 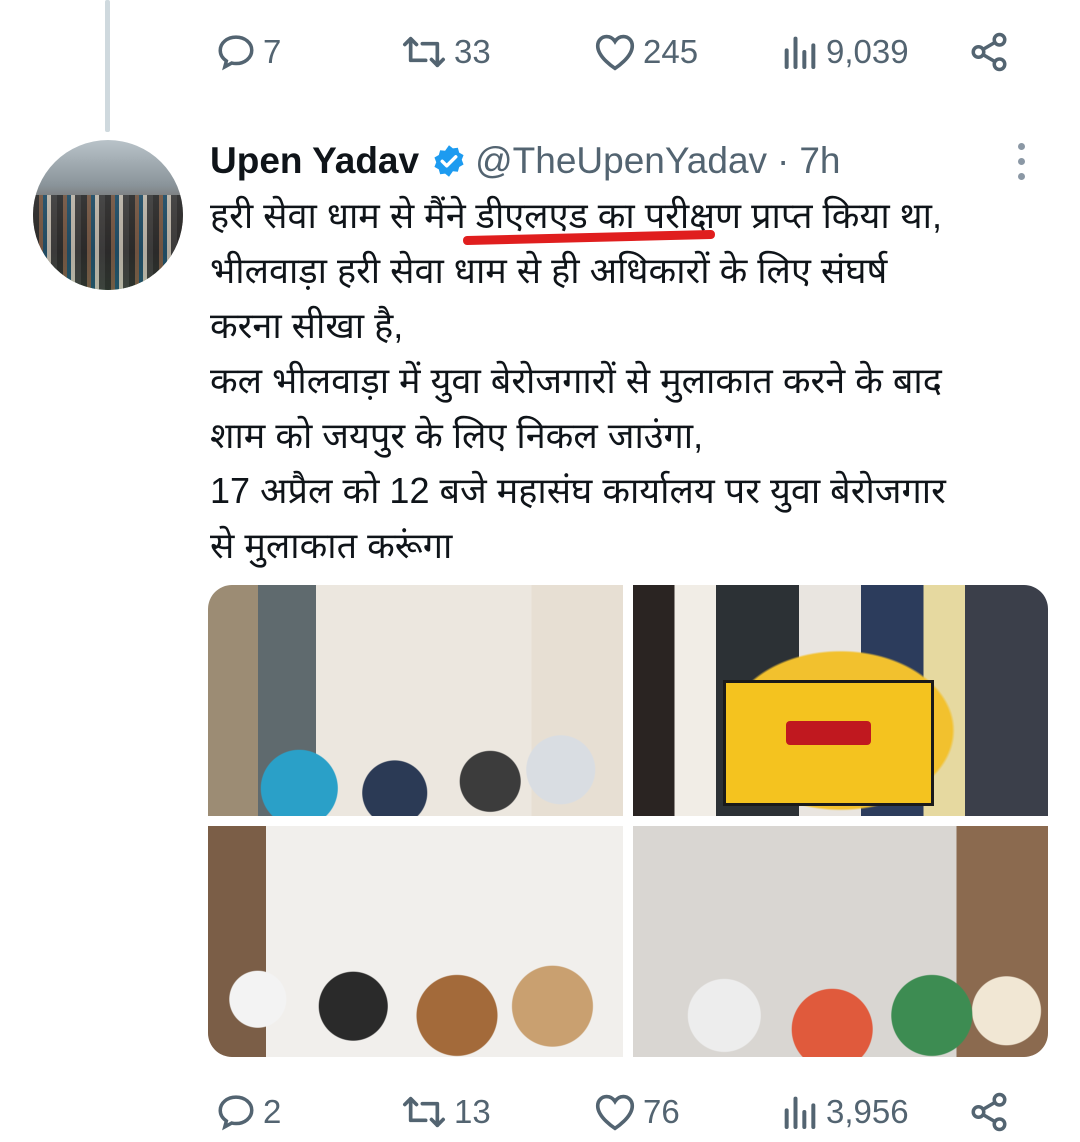 What do you see at coordinates (840, 941) in the screenshot?
I see `photo-crowd-room` at bounding box center [840, 941].